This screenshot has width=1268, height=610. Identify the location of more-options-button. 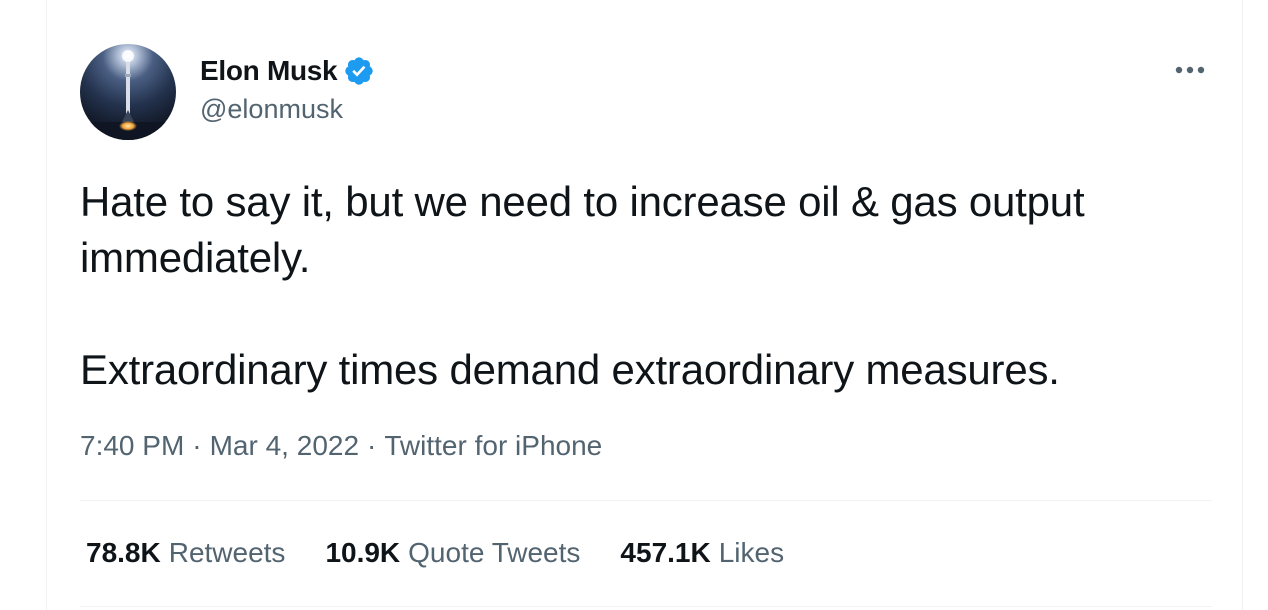
(1190, 70).